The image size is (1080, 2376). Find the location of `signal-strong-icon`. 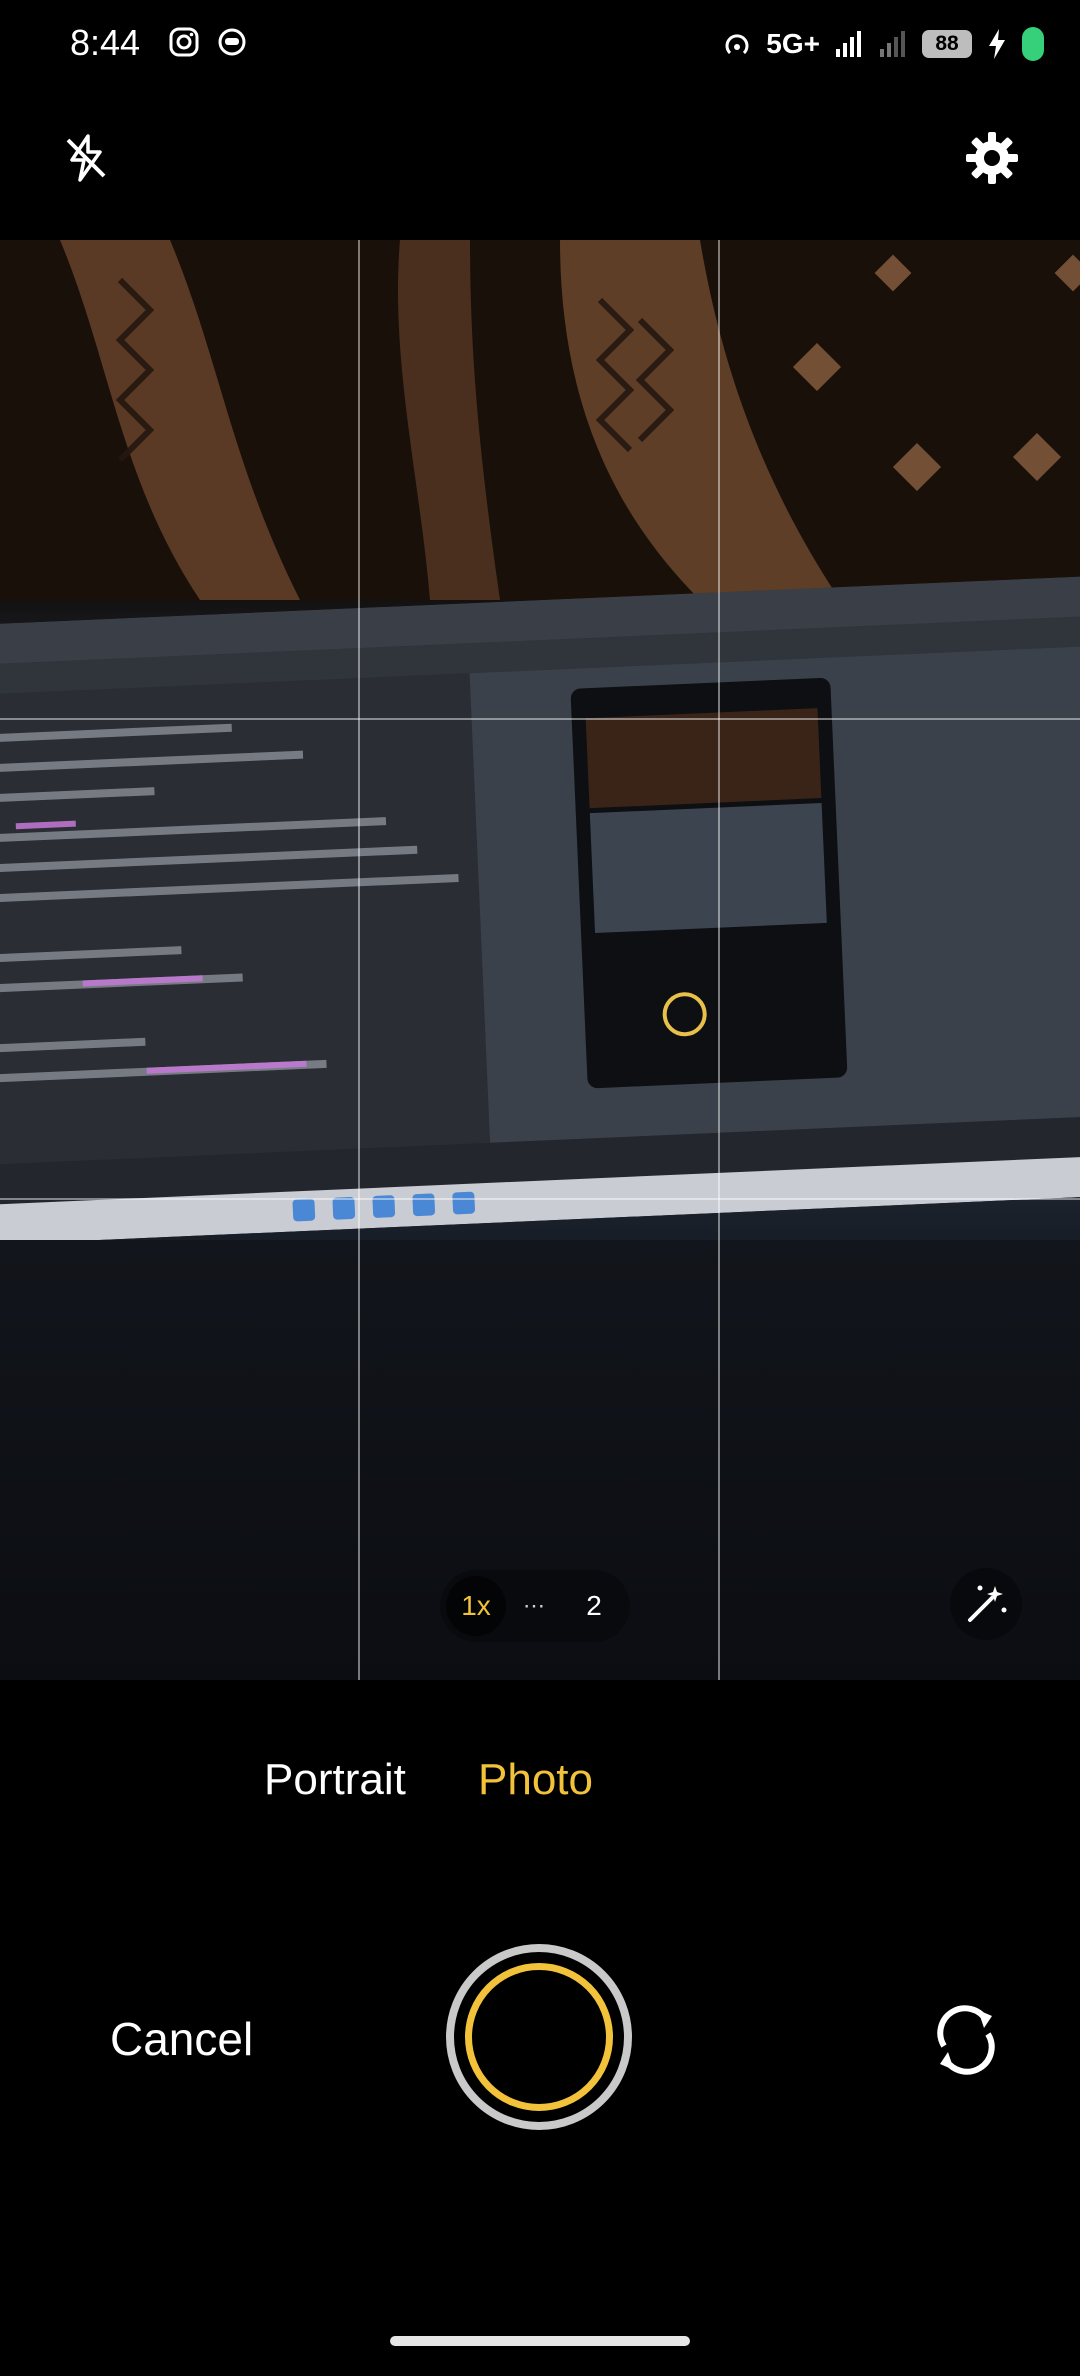

signal-strong-icon is located at coordinates (848, 44).